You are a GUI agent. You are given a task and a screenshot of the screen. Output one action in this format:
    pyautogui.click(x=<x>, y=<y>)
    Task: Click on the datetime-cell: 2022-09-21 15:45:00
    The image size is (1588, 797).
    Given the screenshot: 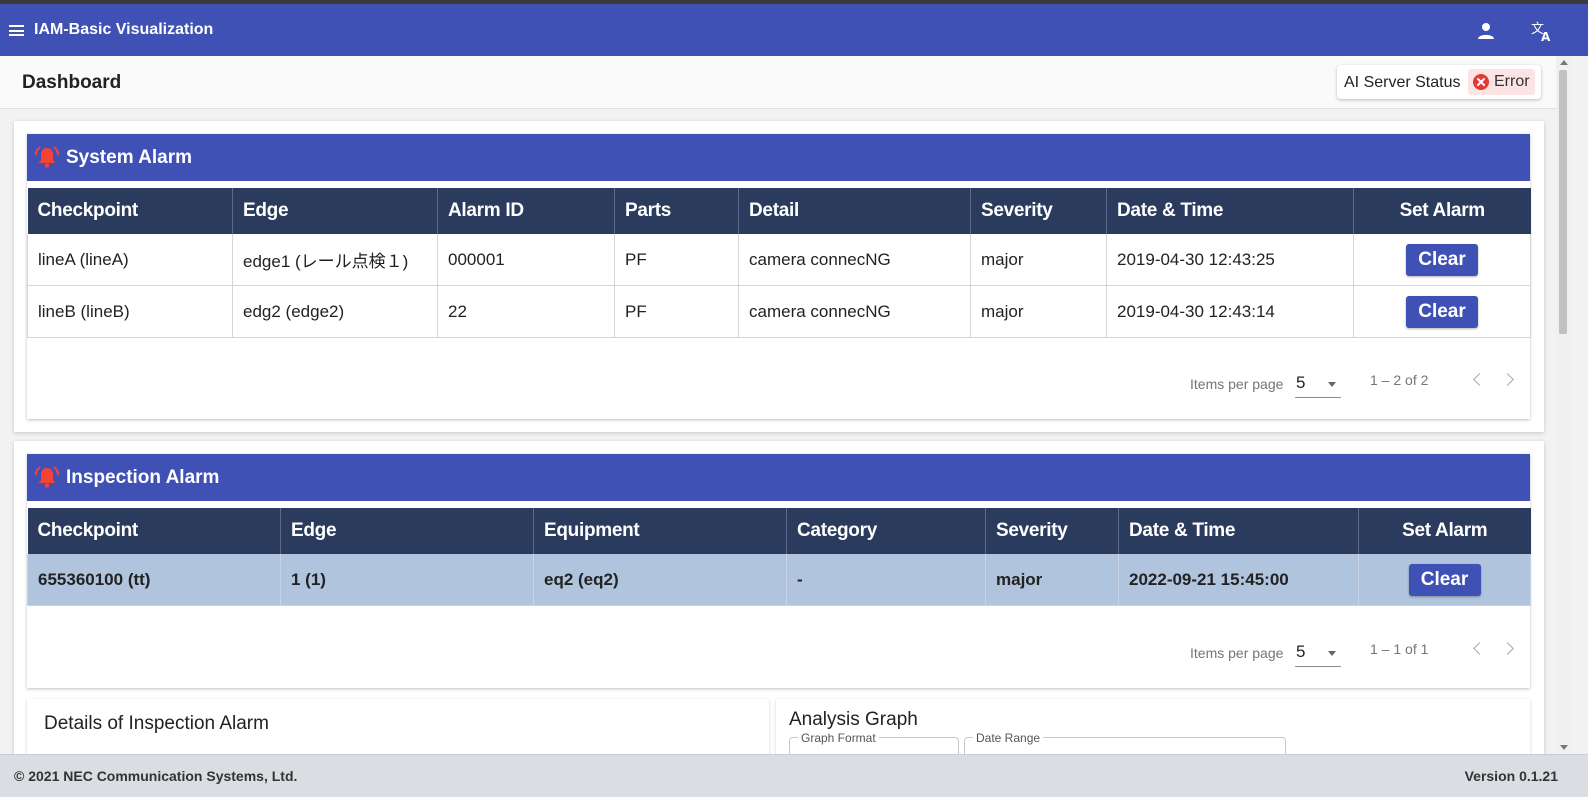 What is the action you would take?
    pyautogui.click(x=1238, y=580)
    